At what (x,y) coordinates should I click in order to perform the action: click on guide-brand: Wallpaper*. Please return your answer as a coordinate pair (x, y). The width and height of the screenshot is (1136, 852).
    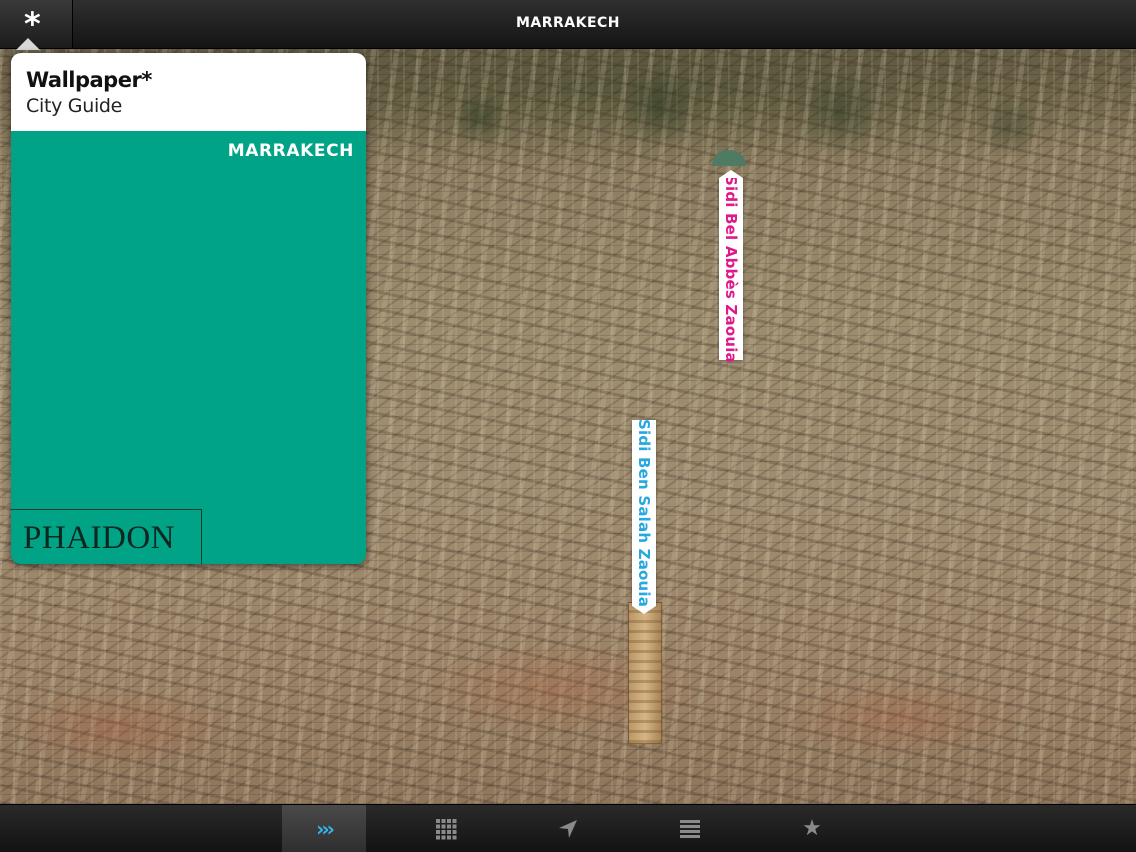
    Looking at the image, I should click on (89, 80).